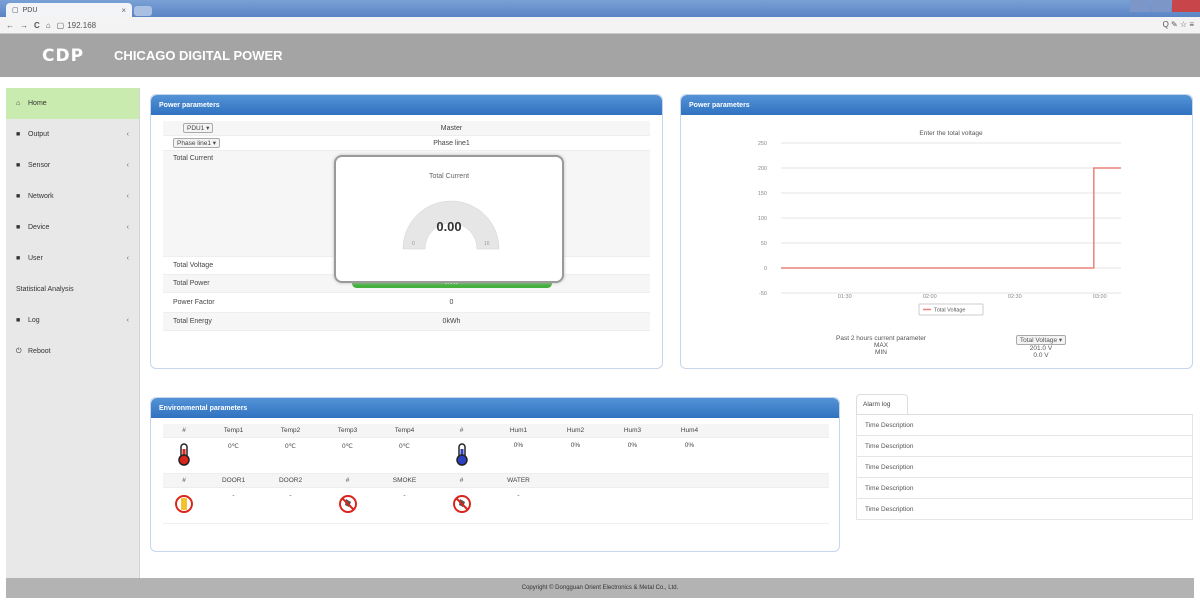 This screenshot has height=603, width=1200. I want to click on gauge-max: 16, so click(487, 244).